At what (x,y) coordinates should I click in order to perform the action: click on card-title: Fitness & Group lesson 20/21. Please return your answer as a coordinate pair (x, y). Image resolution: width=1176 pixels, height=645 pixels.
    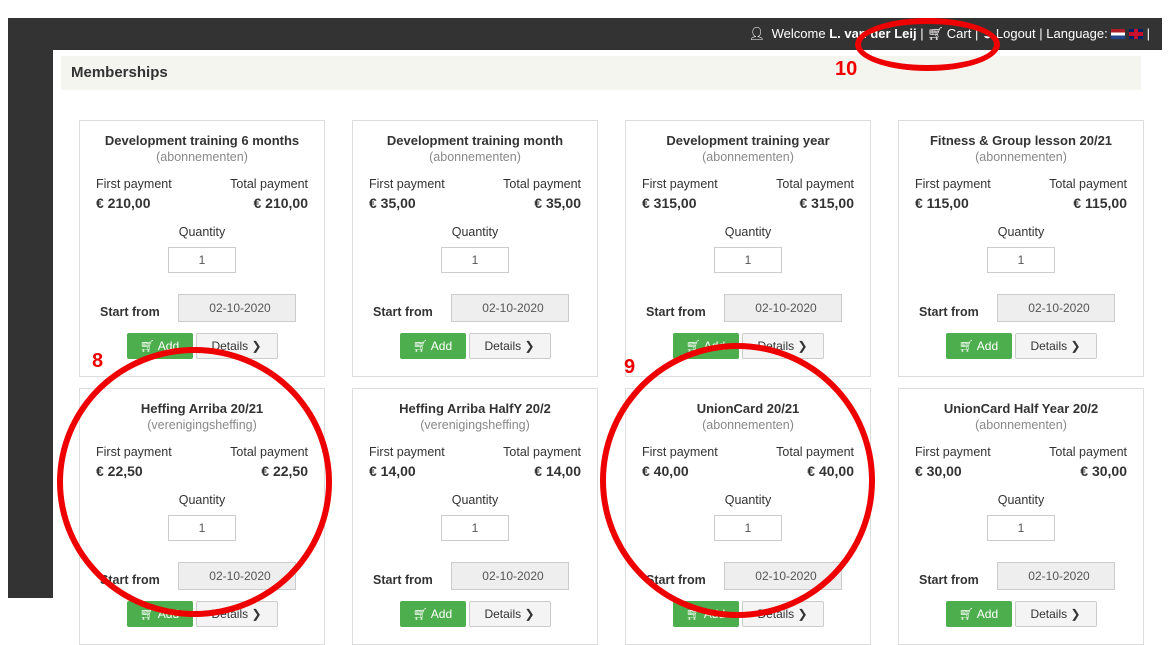
    Looking at the image, I should click on (1021, 140).